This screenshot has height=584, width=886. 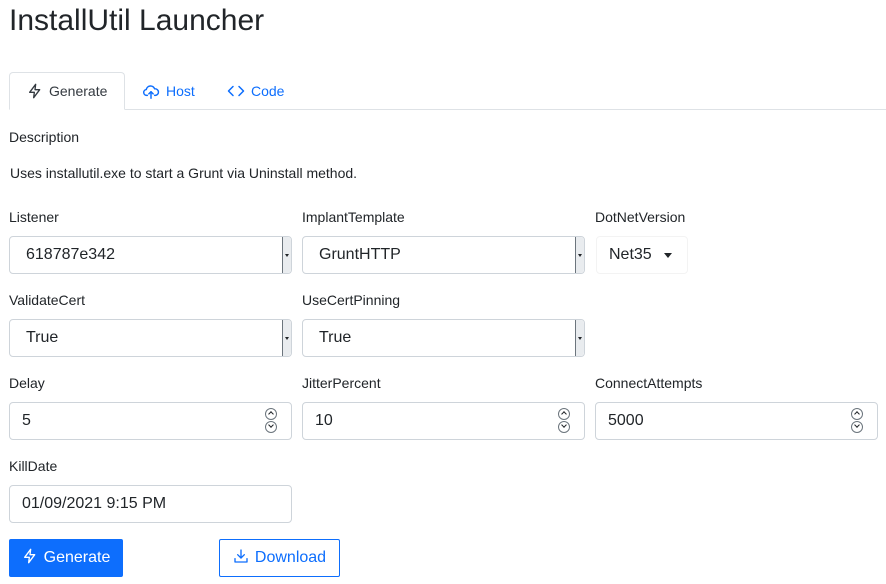 I want to click on implant-template-value: GruntHTTP, so click(x=360, y=254).